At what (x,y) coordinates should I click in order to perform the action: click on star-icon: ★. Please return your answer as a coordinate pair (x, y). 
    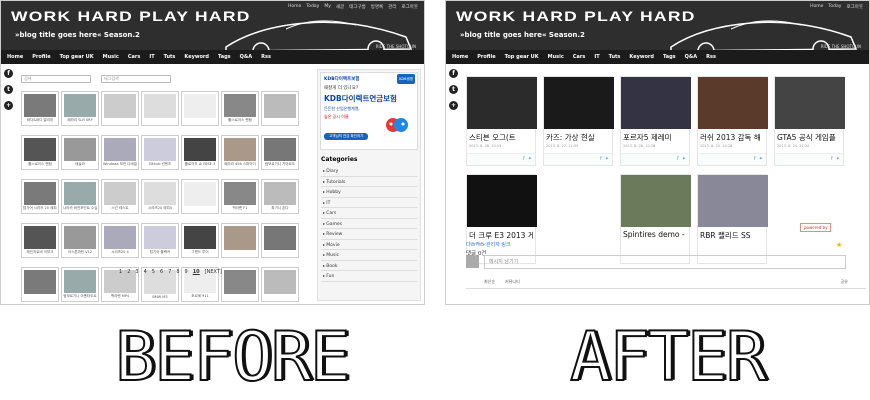
    Looking at the image, I should click on (839, 245).